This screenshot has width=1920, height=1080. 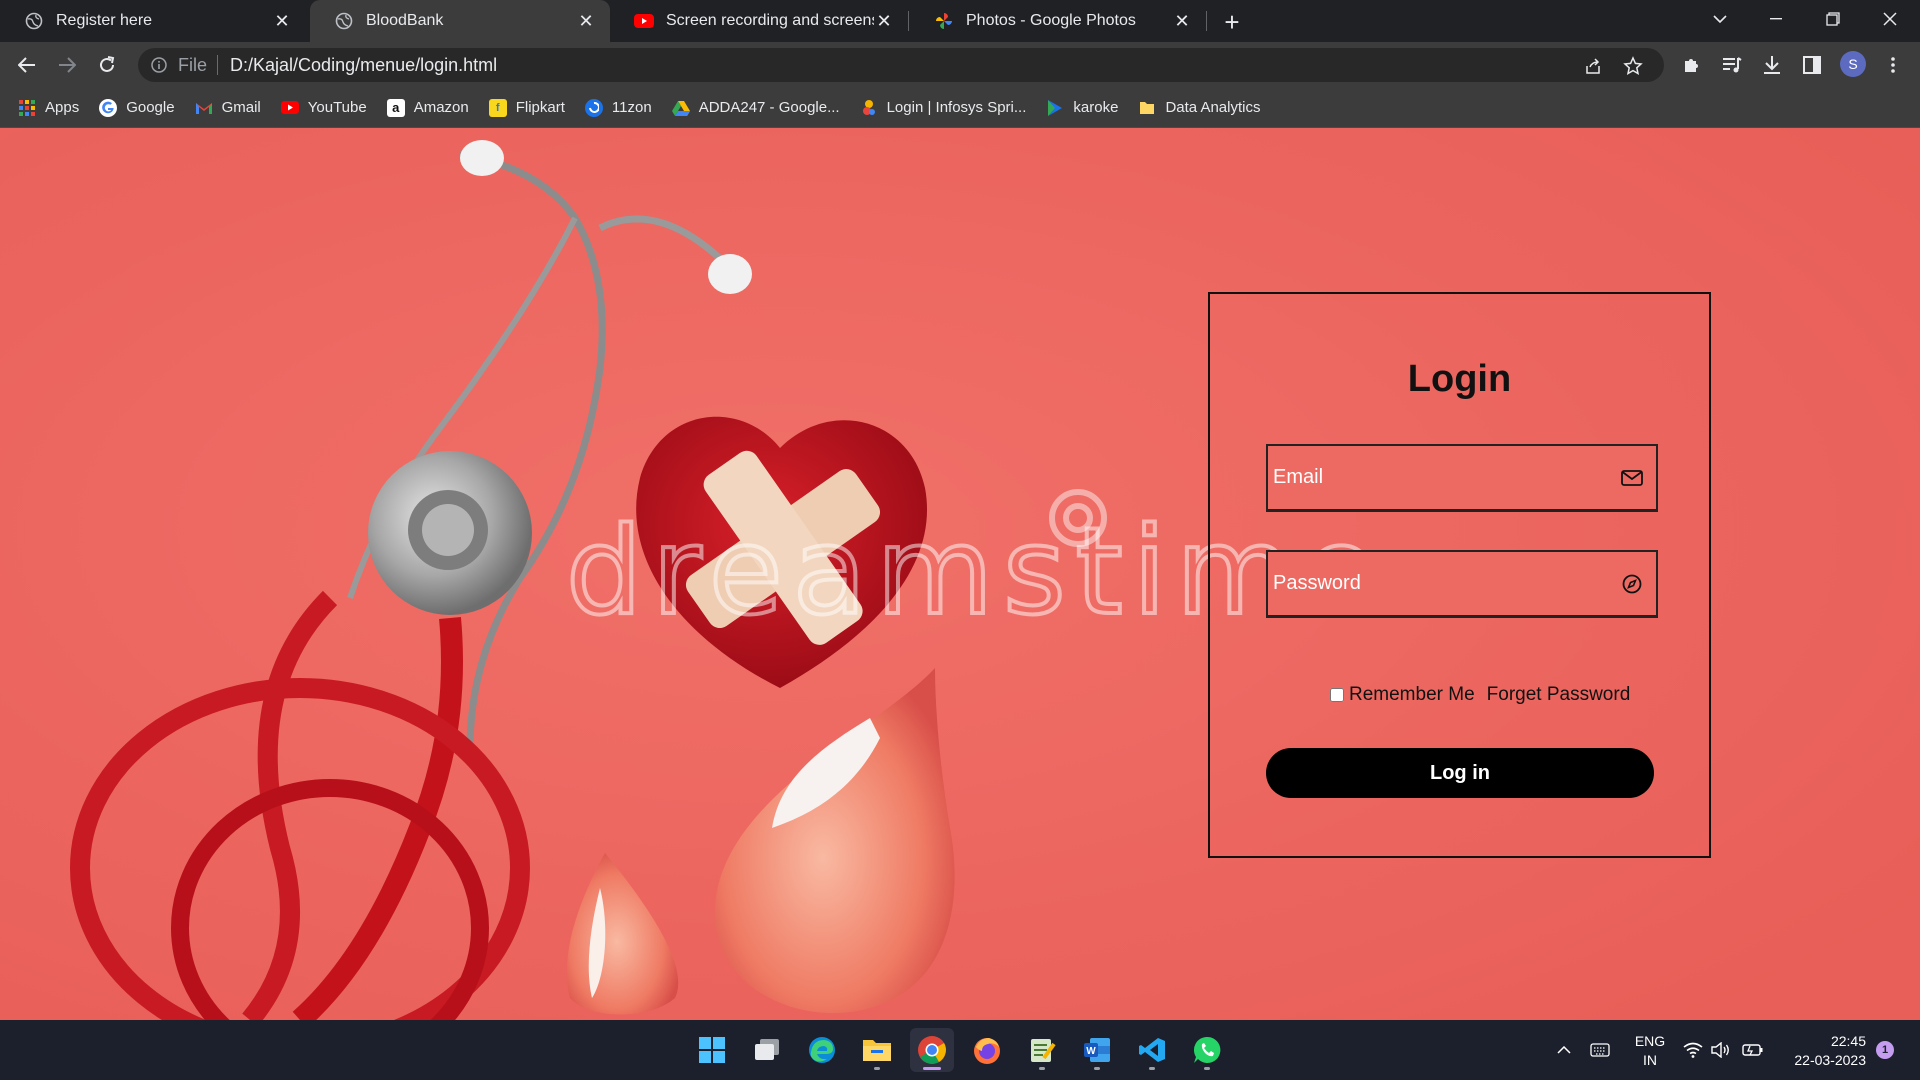 I want to click on back-arrow-icon, so click(x=27, y=65).